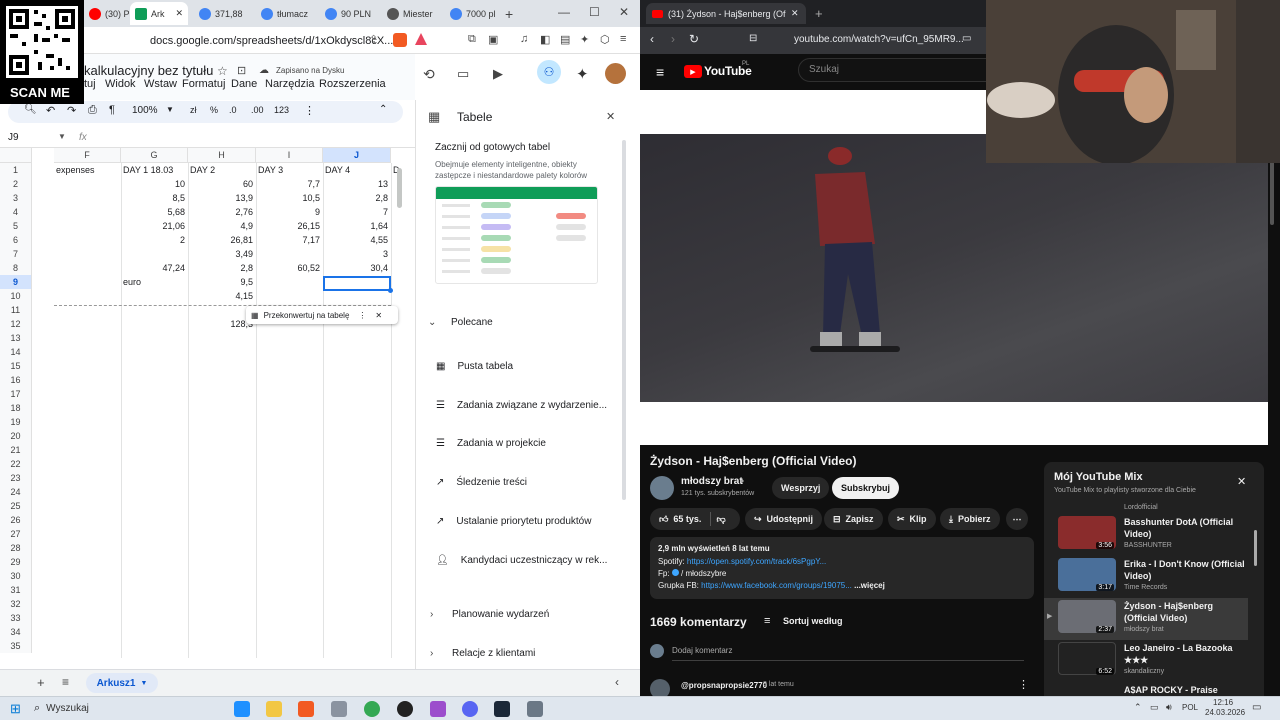 The height and width of the screenshot is (720, 1280). Describe the element at coordinates (724, 685) in the screenshot. I see `commenter-handle: @propsnapropsie2770` at that location.